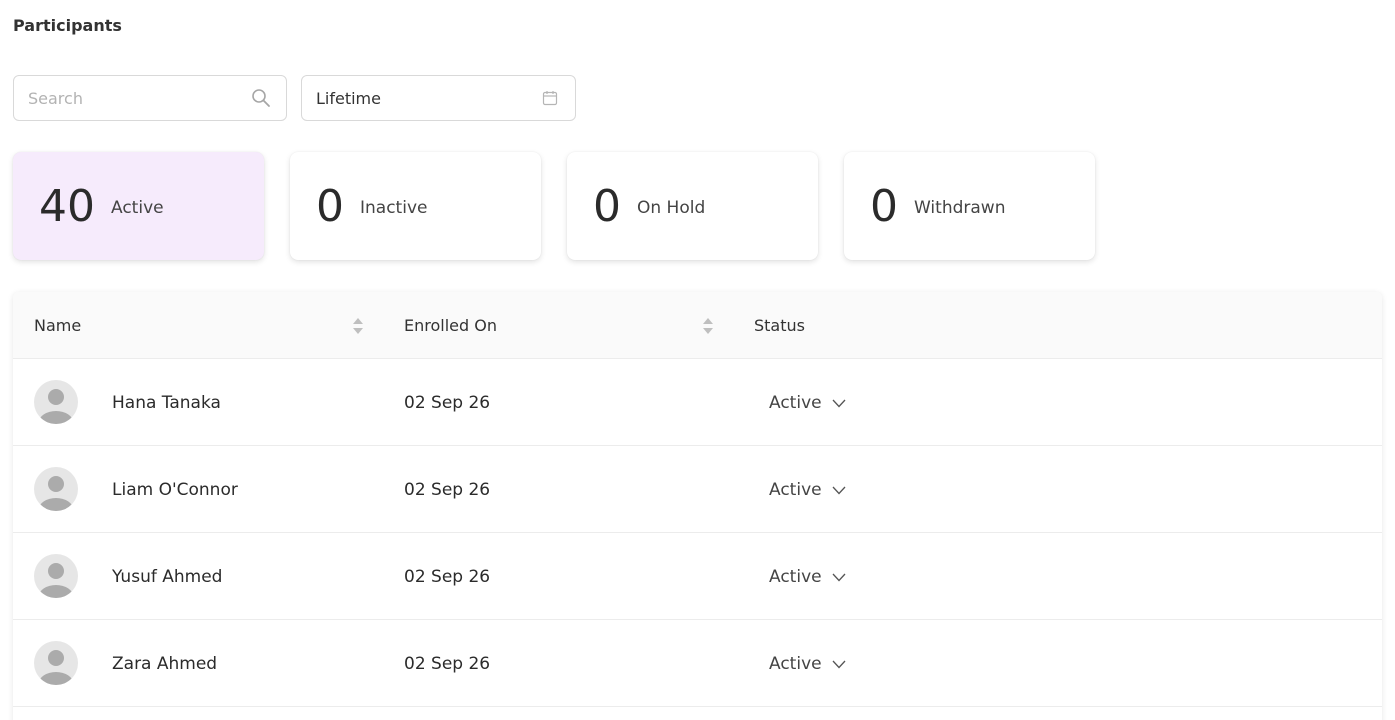 This screenshot has height=720, width=1395. Describe the element at coordinates (67, 206) in the screenshot. I see `stat-count: 40` at that location.